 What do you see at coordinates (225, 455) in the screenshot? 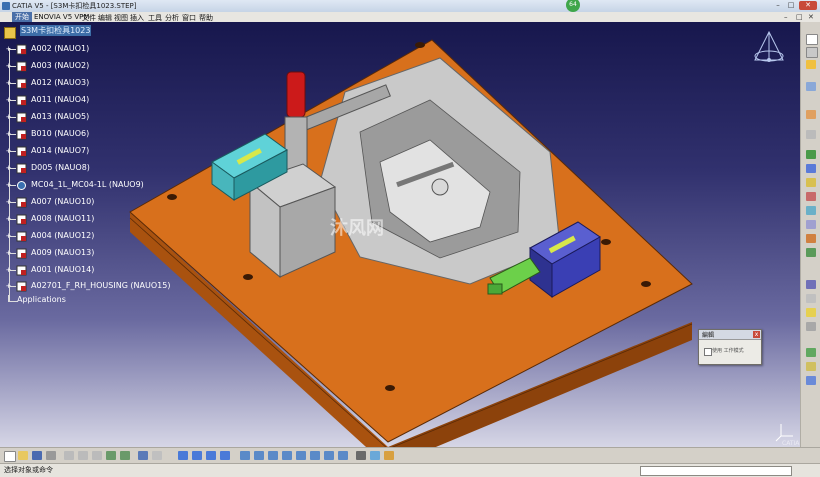
I see `rotate-icon` at bounding box center [225, 455].